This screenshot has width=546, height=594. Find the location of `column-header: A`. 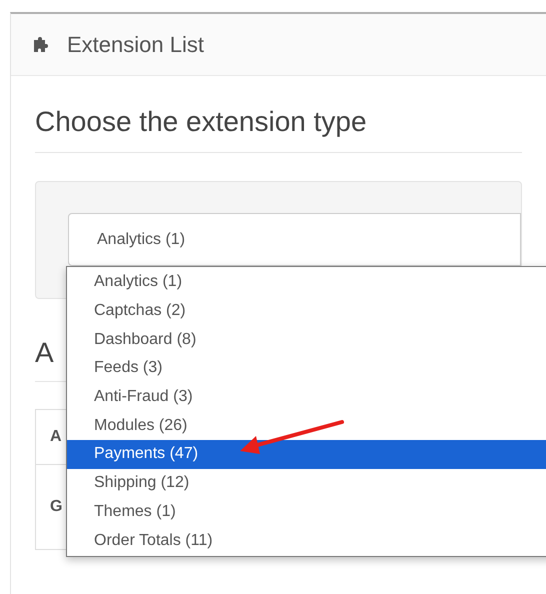

column-header: A is located at coordinates (56, 436).